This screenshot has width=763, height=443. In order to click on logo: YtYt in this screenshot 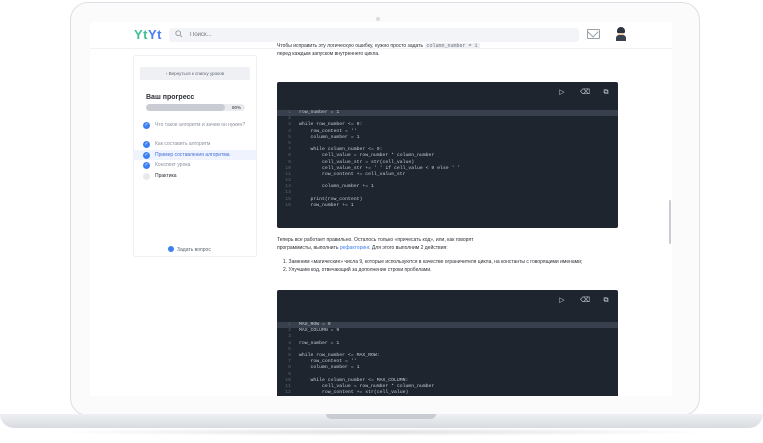, I will do `click(148, 34)`.